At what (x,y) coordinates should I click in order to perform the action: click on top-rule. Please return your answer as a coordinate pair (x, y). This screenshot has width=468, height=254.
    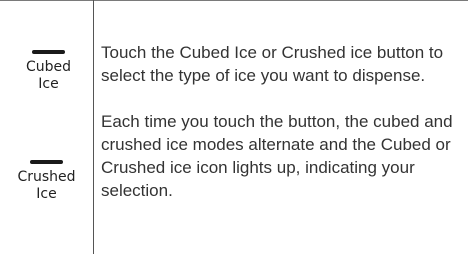
    Looking at the image, I should click on (234, 0).